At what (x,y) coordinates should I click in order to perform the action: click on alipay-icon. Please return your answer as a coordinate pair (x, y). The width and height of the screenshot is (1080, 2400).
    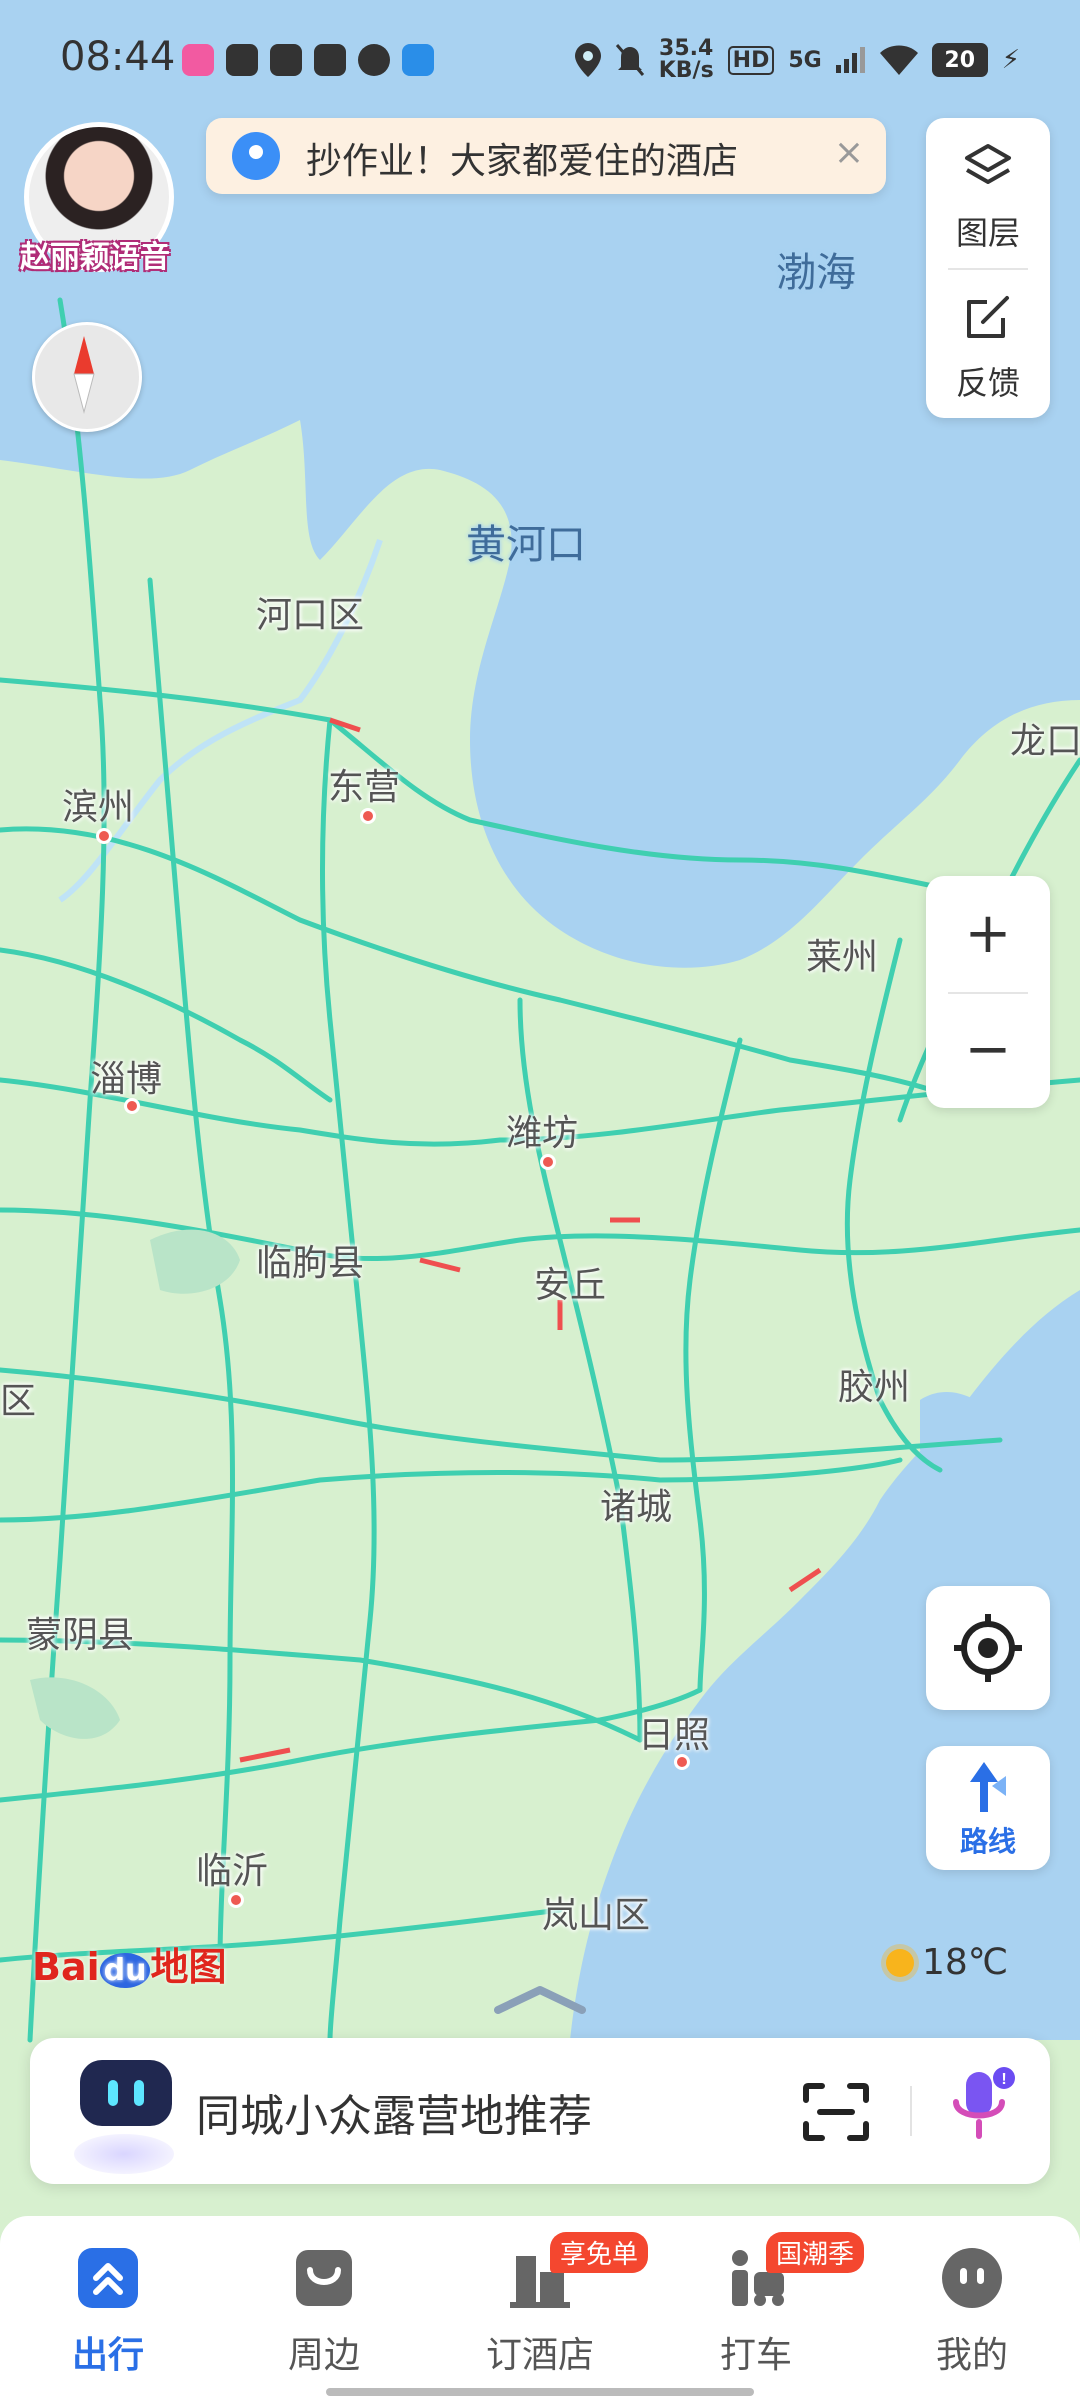
    Looking at the image, I should click on (330, 60).